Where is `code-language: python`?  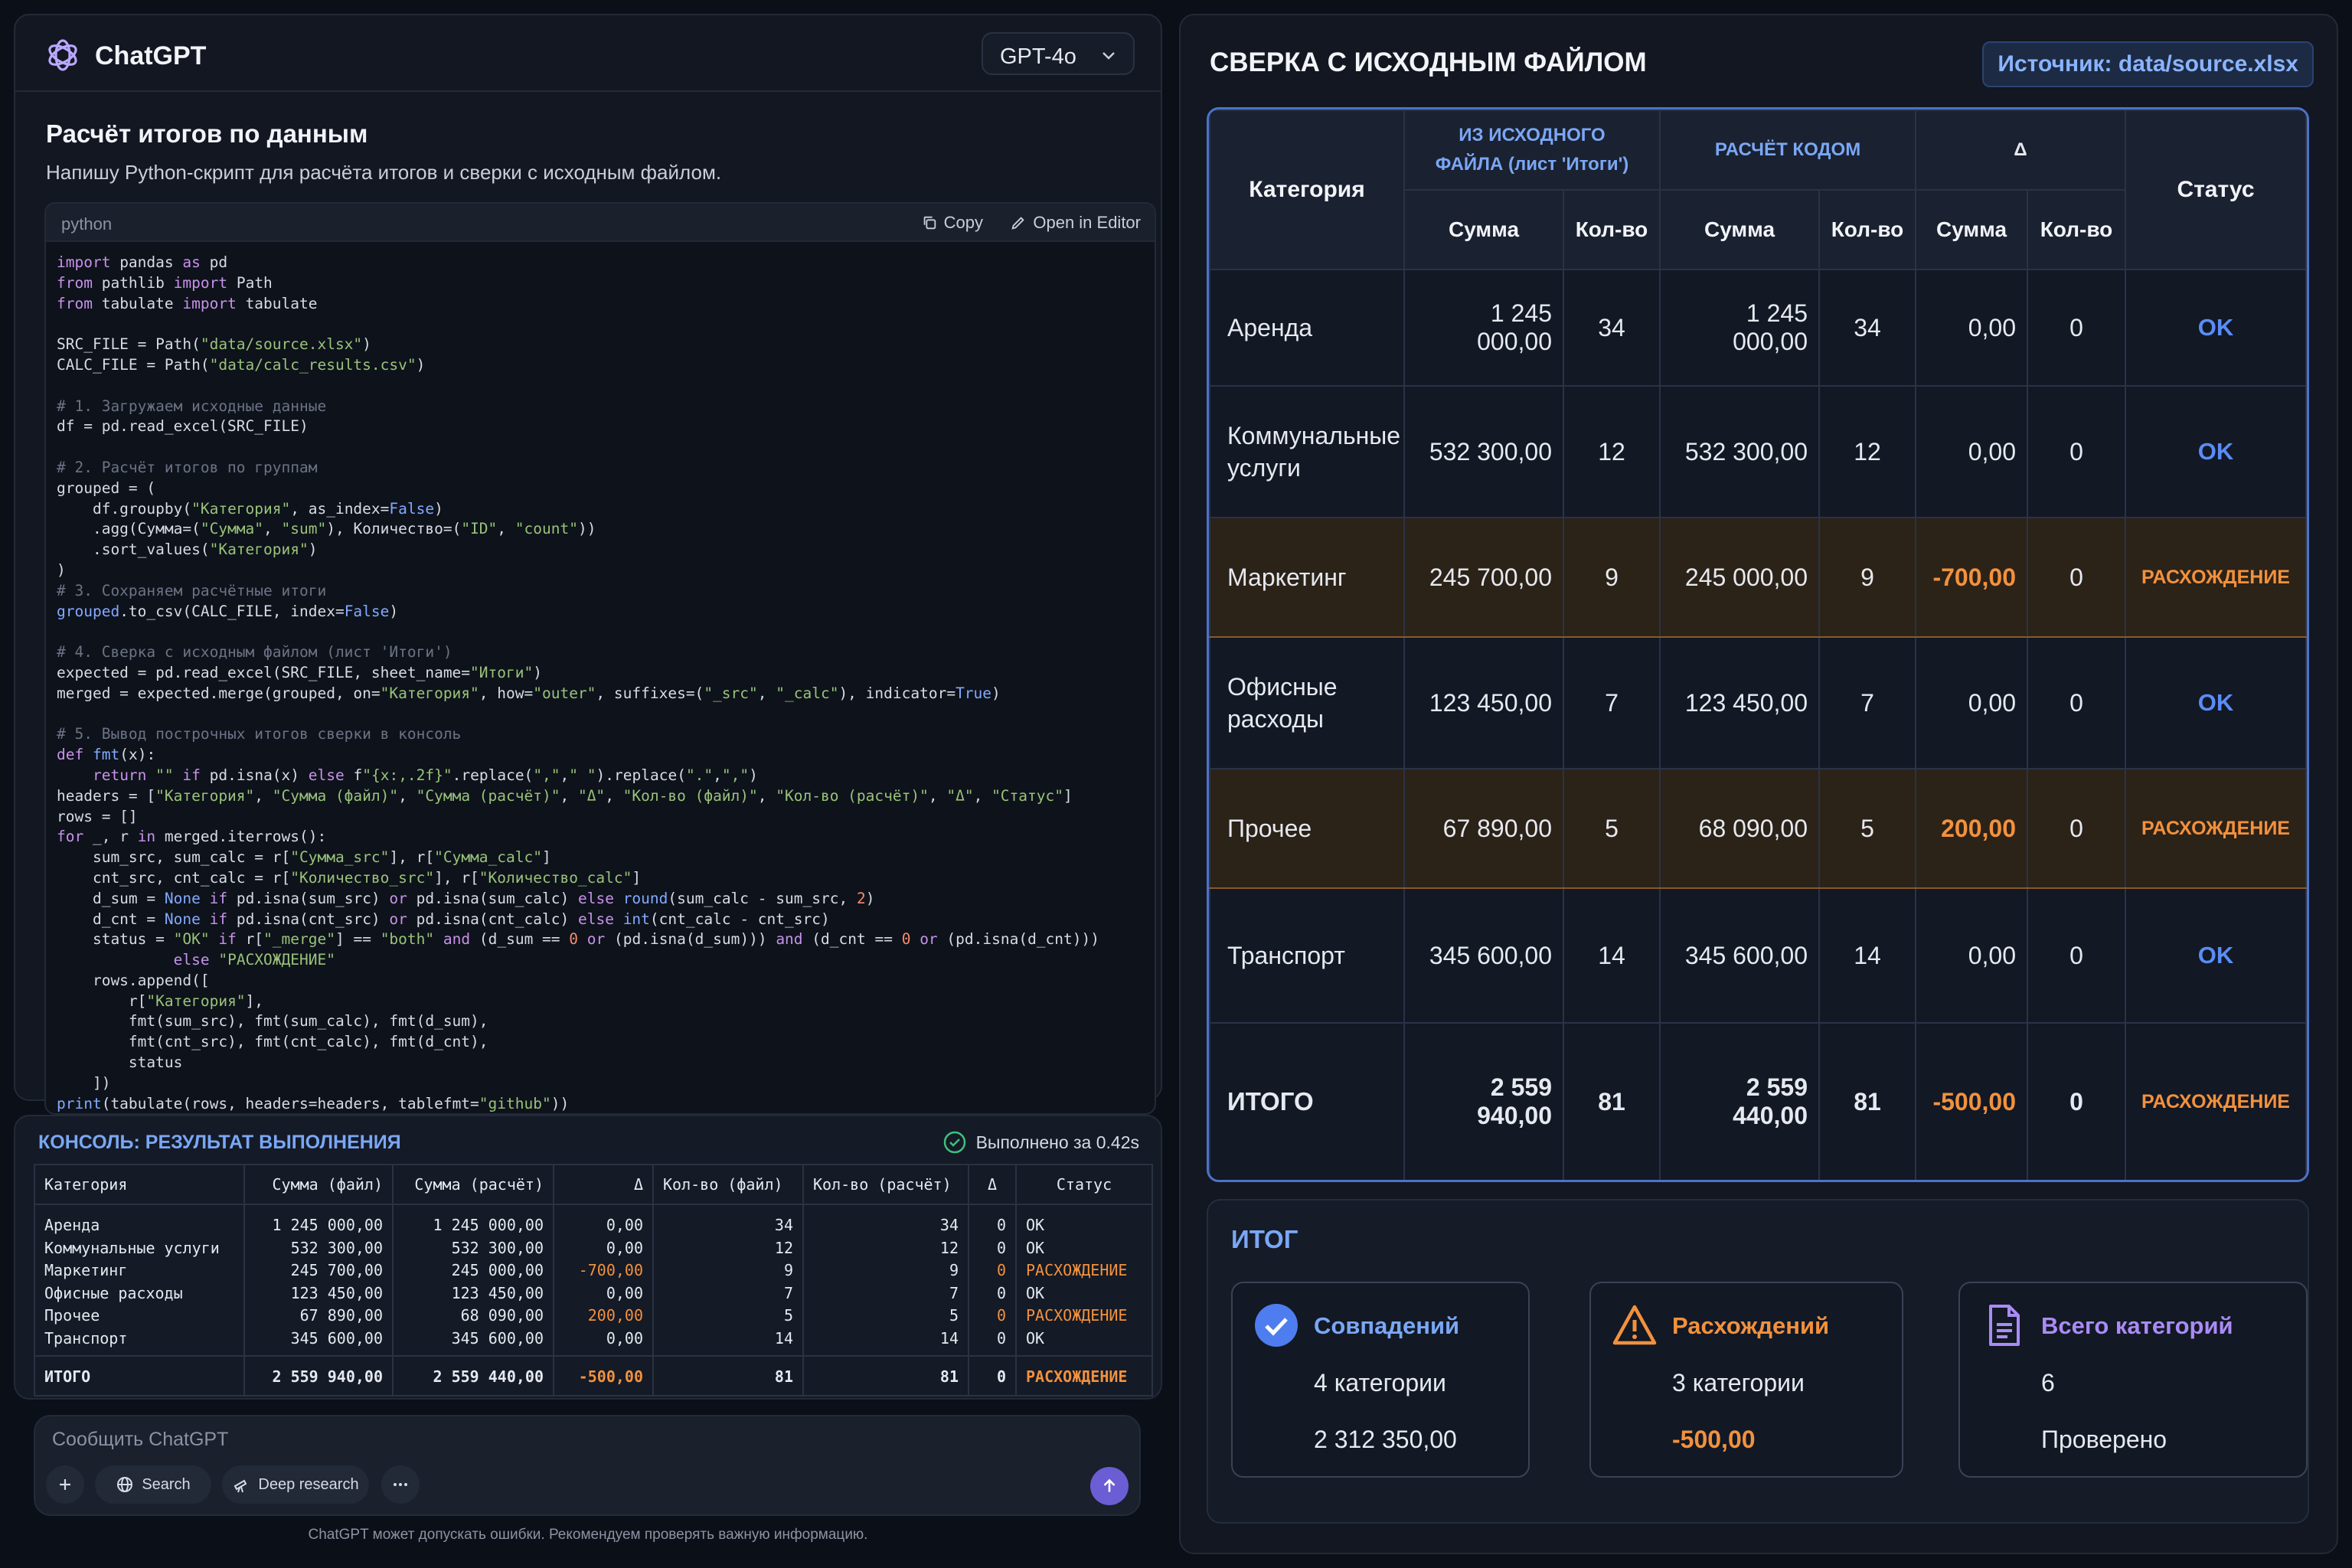
code-language: python is located at coordinates (87, 224).